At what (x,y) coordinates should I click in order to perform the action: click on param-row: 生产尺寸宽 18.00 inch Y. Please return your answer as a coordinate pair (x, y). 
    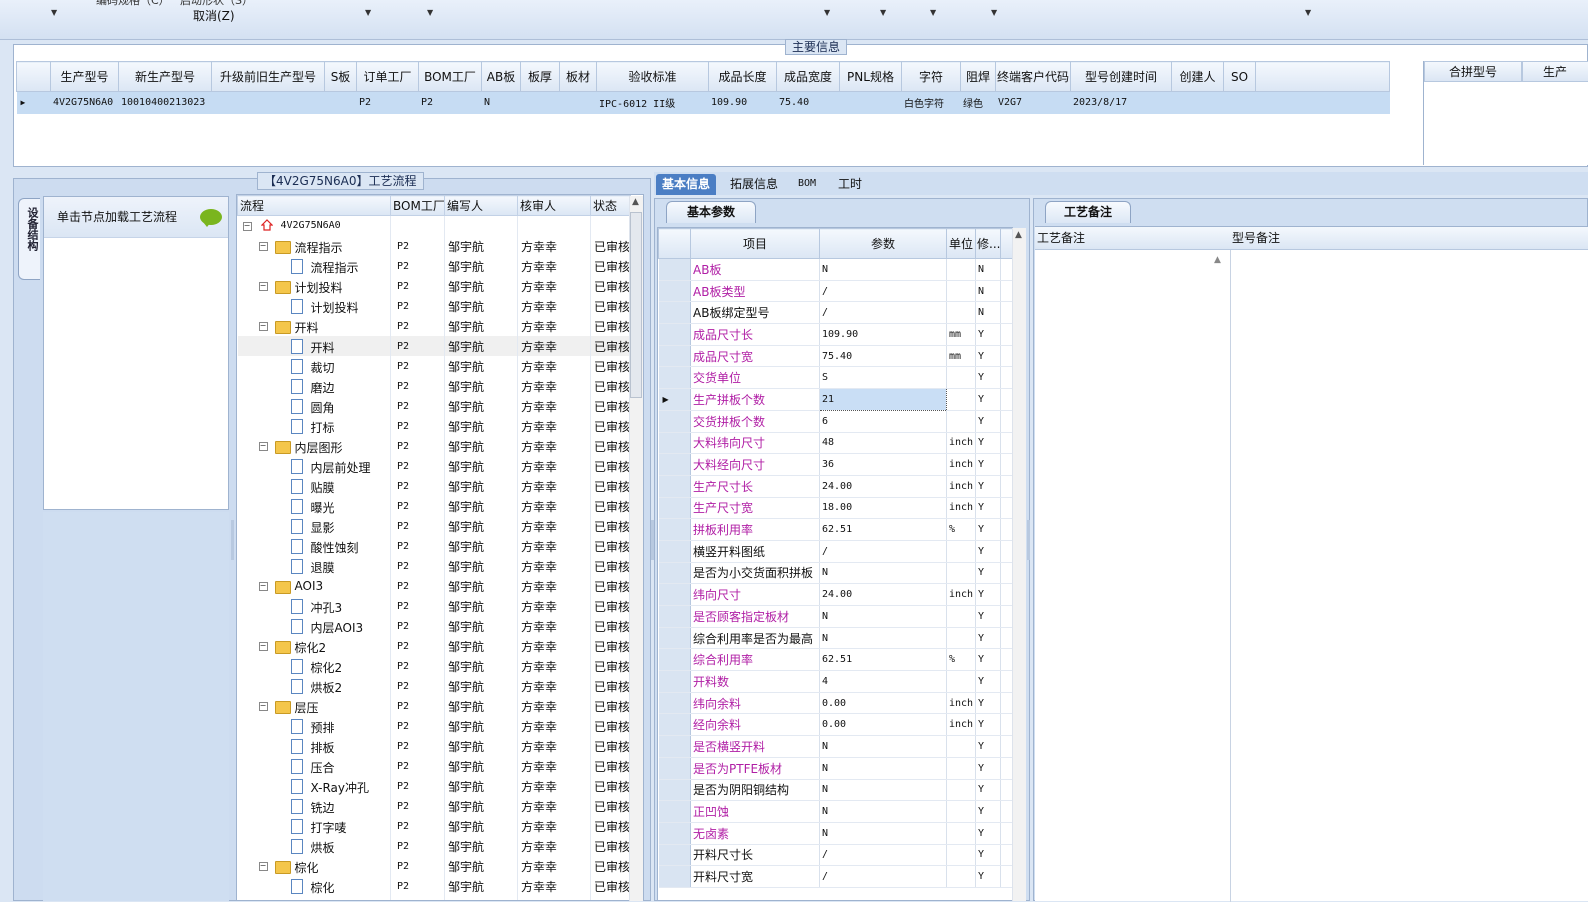
    Looking at the image, I should click on (835, 508).